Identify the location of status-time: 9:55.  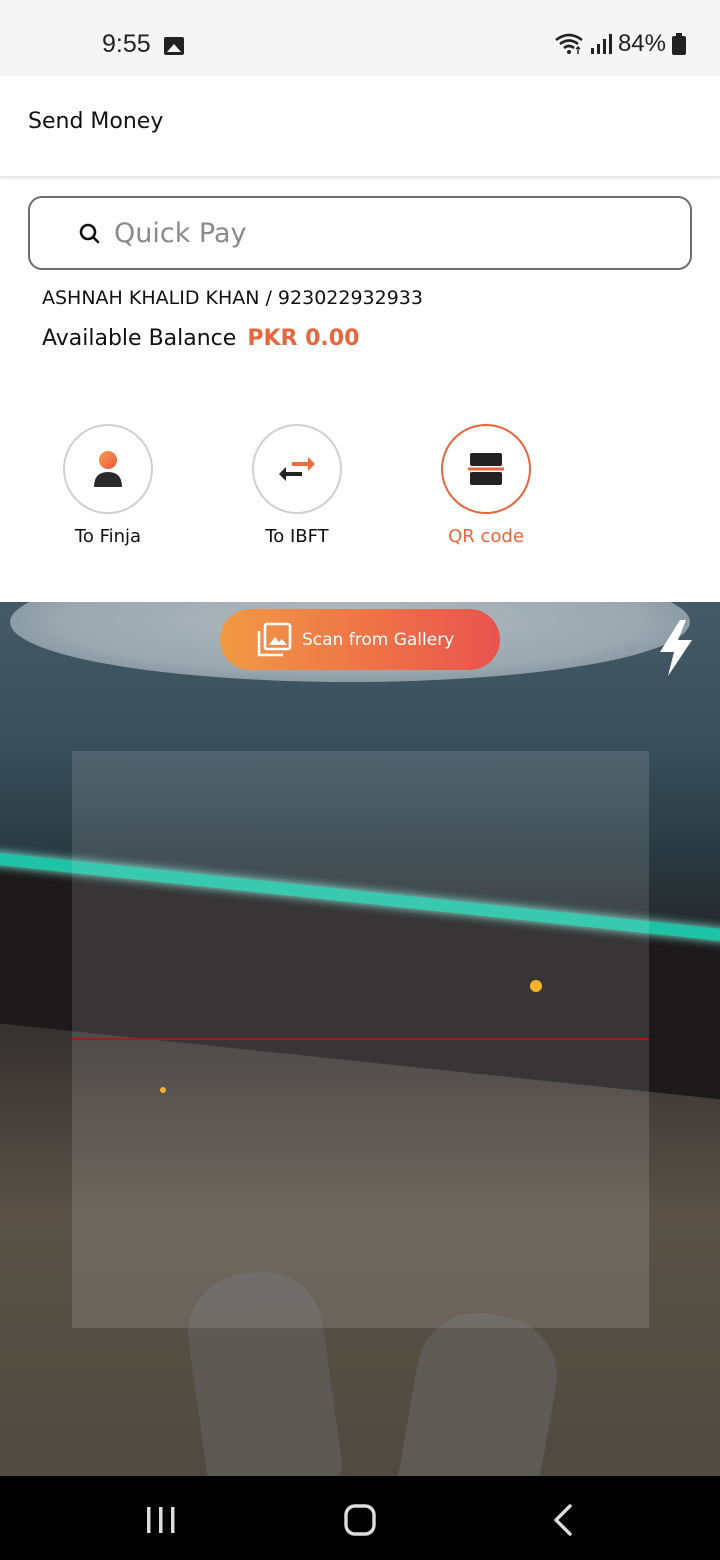
(126, 44).